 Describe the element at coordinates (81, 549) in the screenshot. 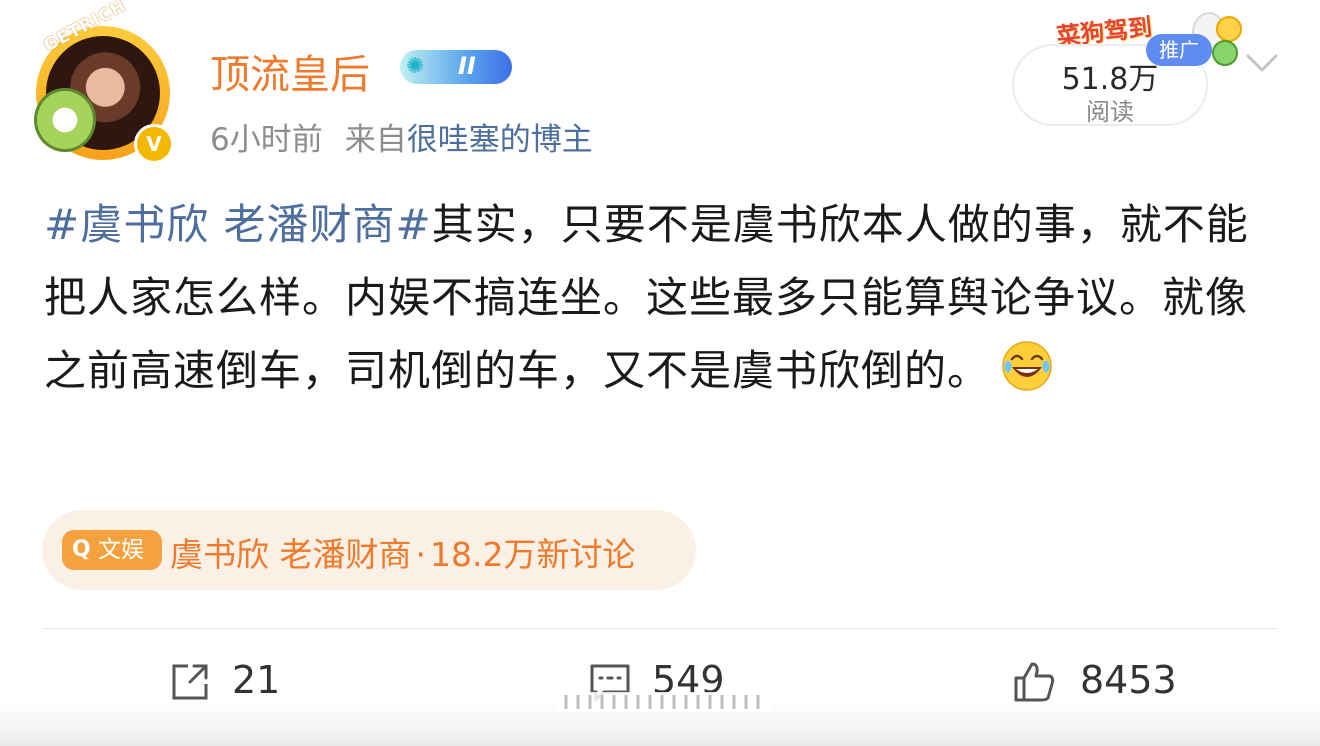

I see `search-icon: Q` at that location.